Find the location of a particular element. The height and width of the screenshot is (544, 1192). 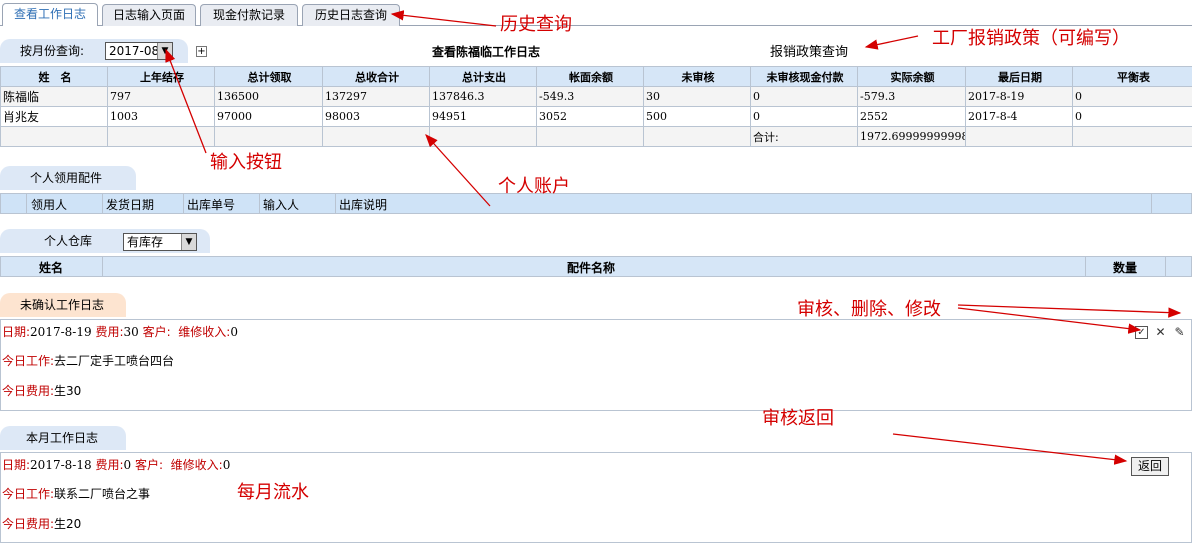

arrow-input-button is located at coordinates (186, 101).